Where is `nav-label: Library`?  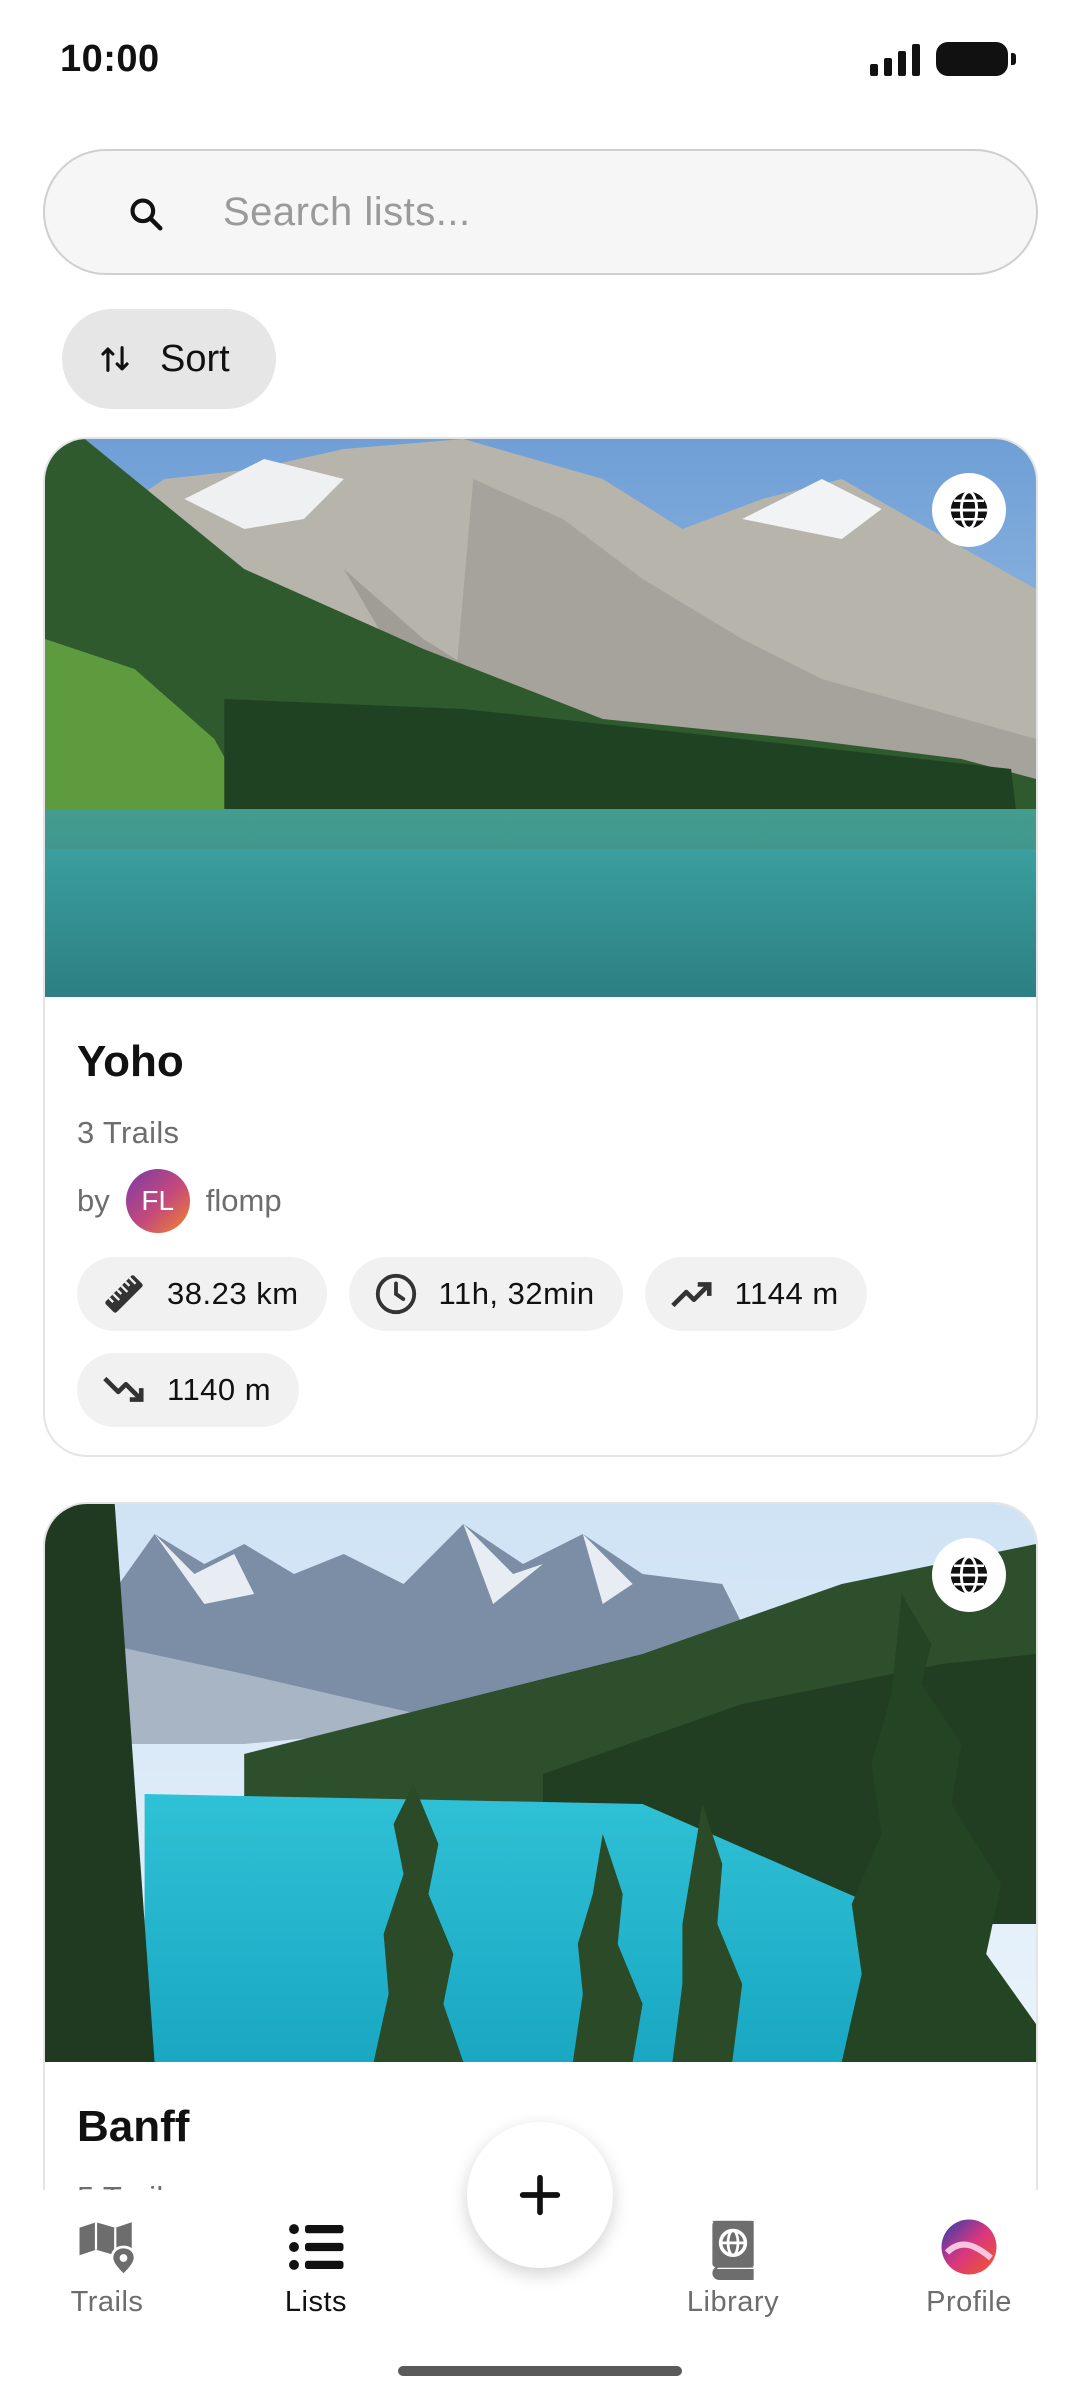 nav-label: Library is located at coordinates (733, 2302).